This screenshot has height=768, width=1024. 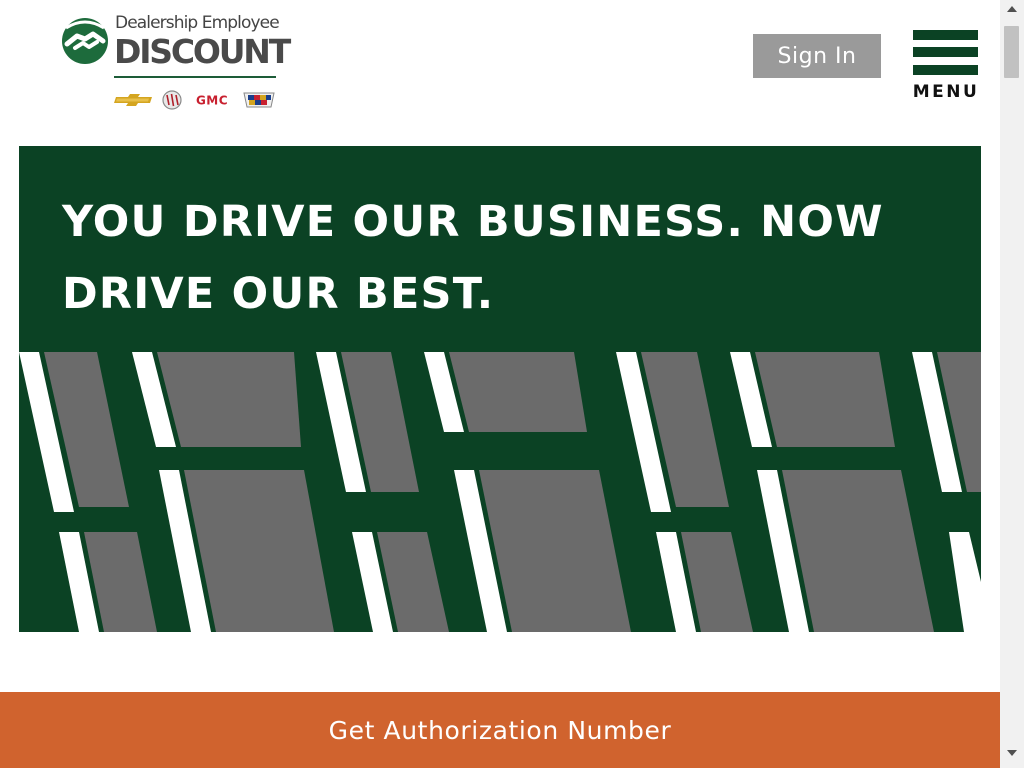 What do you see at coordinates (202, 51) in the screenshot?
I see `logo-wordmark: DISCOUNT` at bounding box center [202, 51].